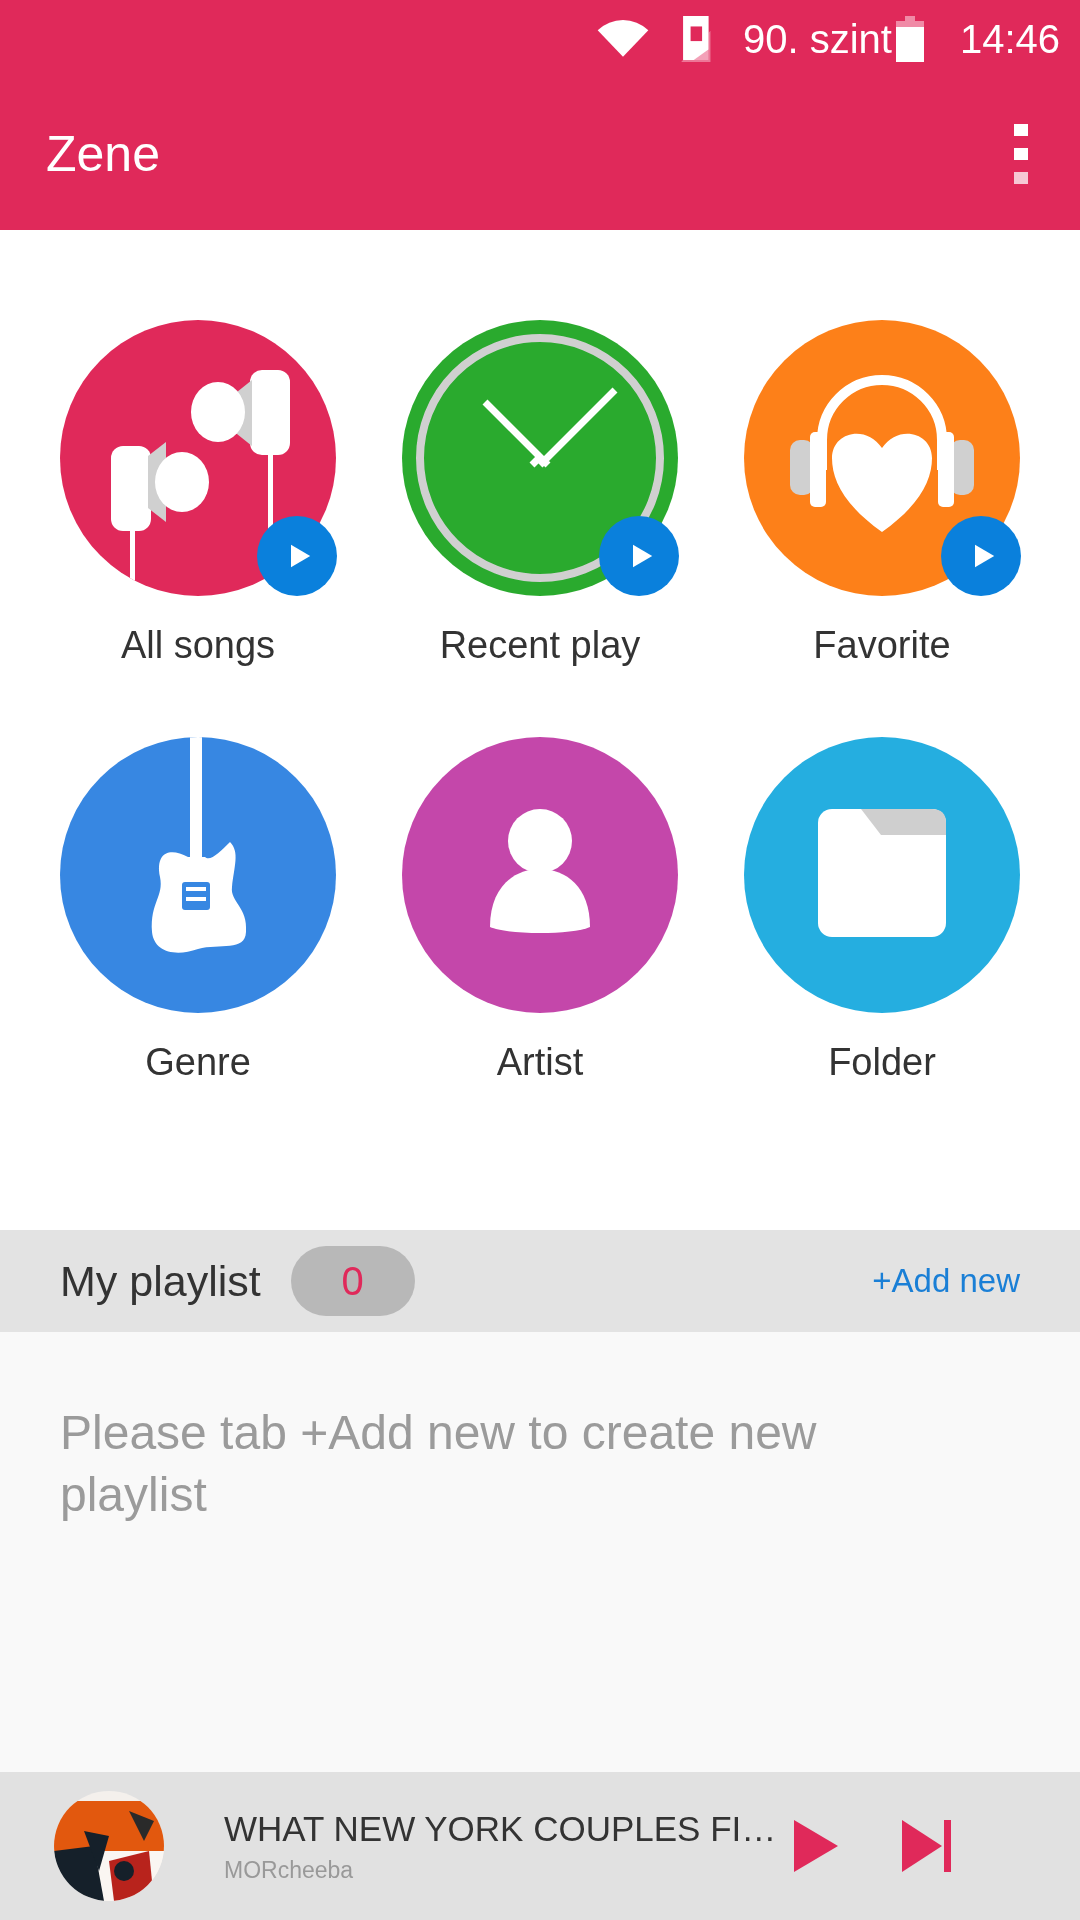 The image size is (1080, 1920). What do you see at coordinates (1009, 39) in the screenshot?
I see `clock-text: 14:46` at bounding box center [1009, 39].